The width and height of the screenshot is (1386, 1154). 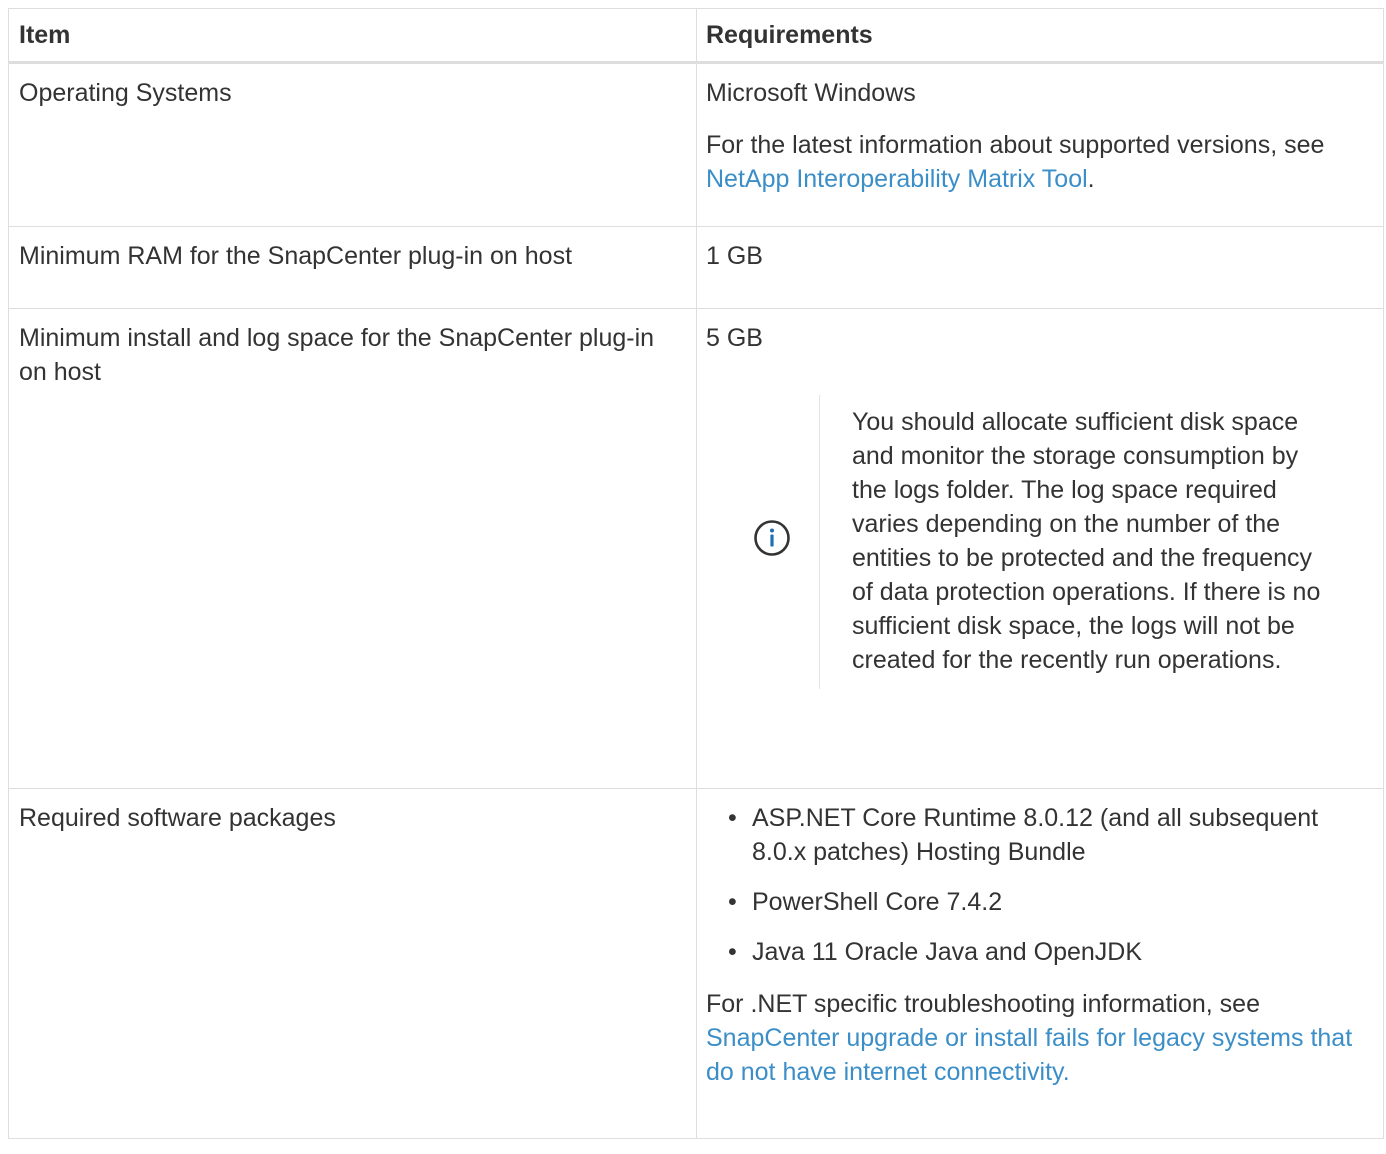 I want to click on requirement-value: 1 GB, so click(x=734, y=256).